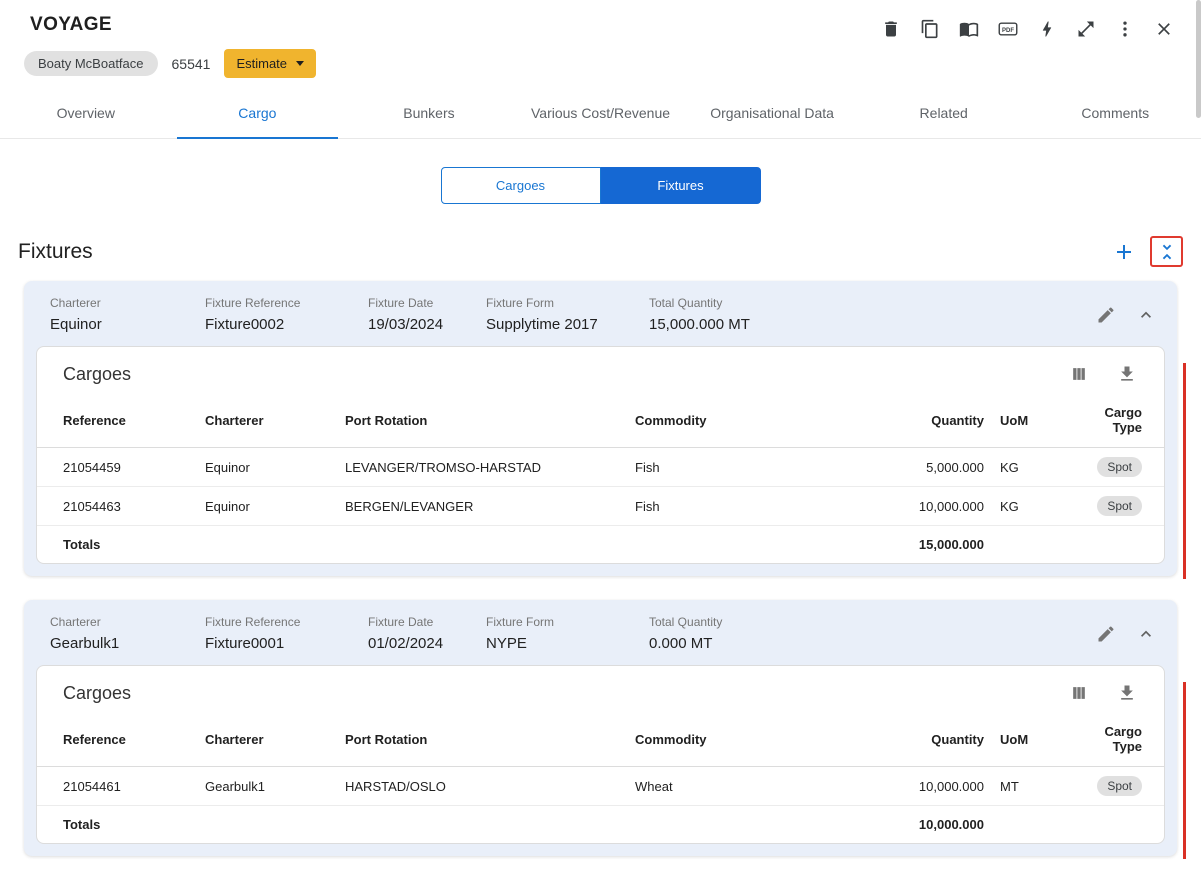 This screenshot has height=874, width=1201. Describe the element at coordinates (681, 643) in the screenshot. I see `total-quantity-value: 0.000 MT` at that location.